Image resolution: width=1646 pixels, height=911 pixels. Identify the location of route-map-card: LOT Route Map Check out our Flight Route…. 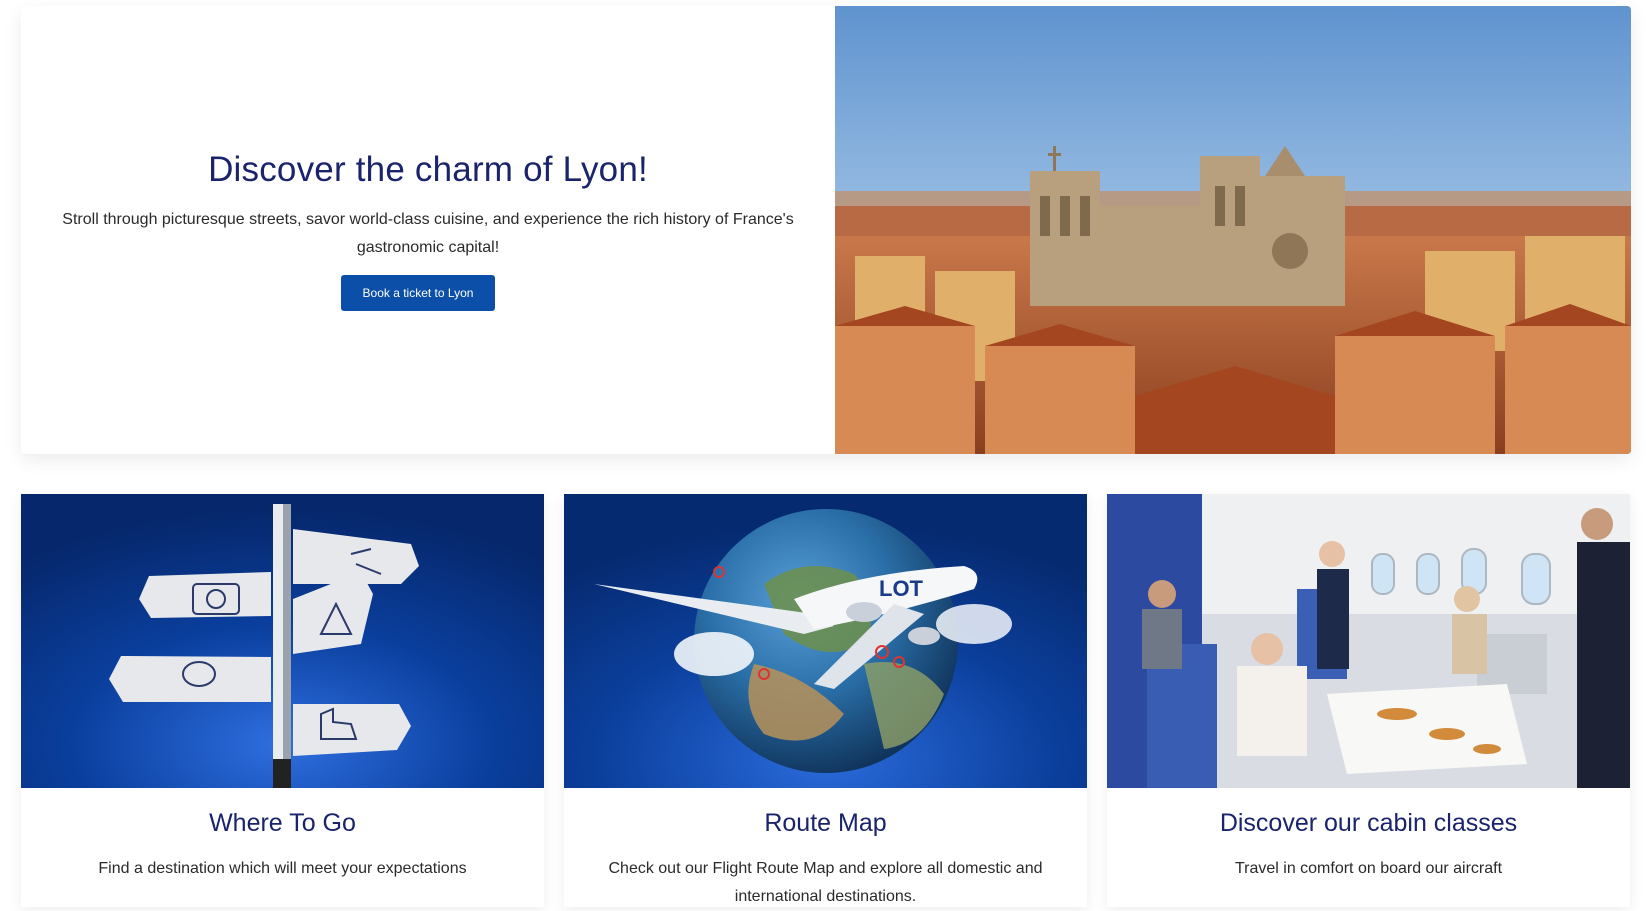
(825, 700).